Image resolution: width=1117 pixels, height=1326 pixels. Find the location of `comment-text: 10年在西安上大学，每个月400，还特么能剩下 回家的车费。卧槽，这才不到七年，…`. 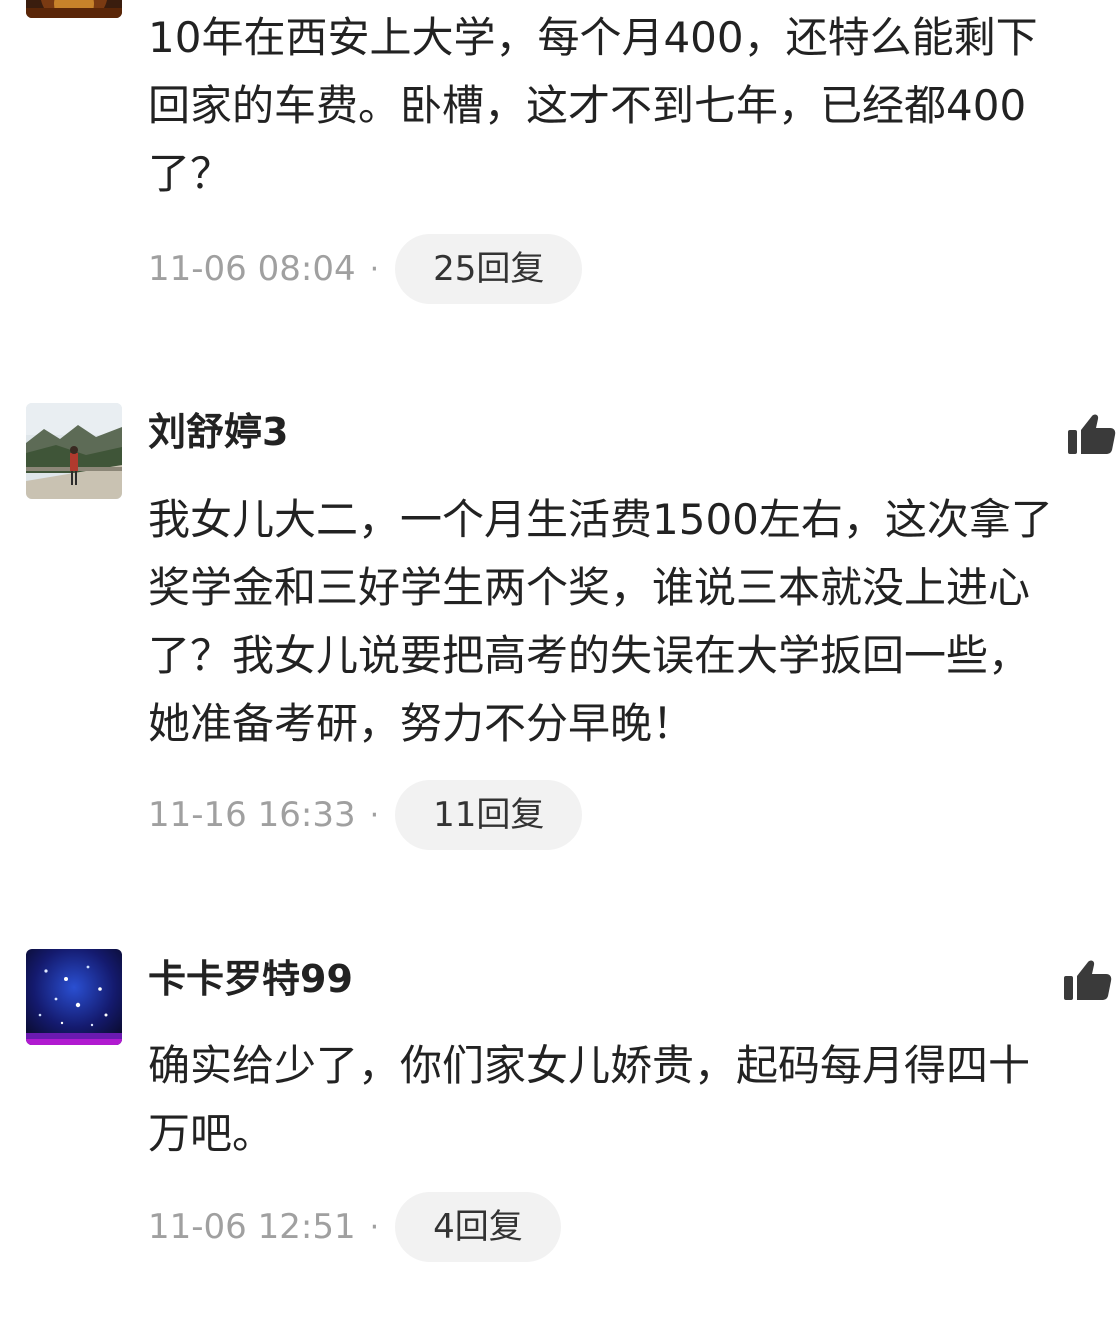

comment-text: 10年在西安上大学，每个月400，还特么能剩下 回家的车费。卧槽，这才不到七年，… is located at coordinates (593, 105).